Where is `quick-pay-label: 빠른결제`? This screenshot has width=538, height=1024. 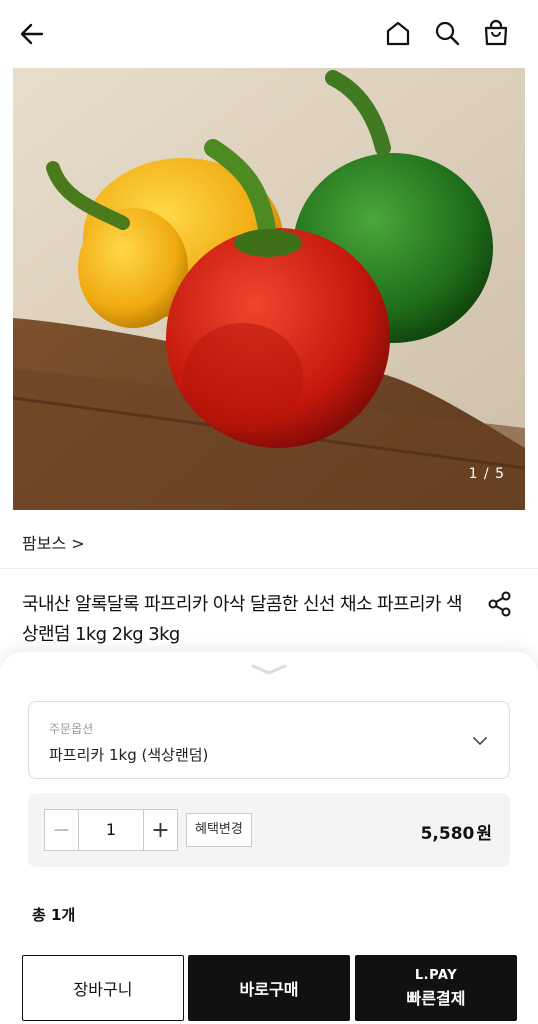
quick-pay-label: 빠른결제 is located at coordinates (436, 998).